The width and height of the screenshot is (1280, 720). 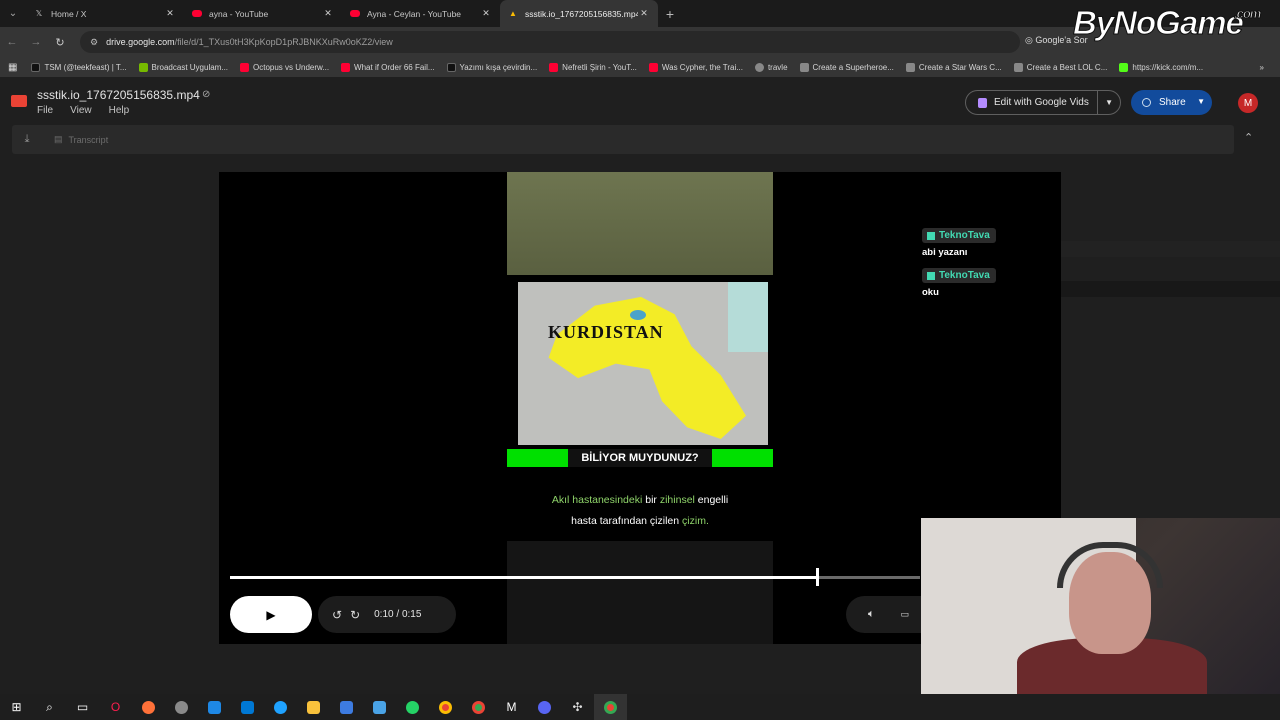 I want to click on chevron-up-icon: ⌃, so click(x=1248, y=137).